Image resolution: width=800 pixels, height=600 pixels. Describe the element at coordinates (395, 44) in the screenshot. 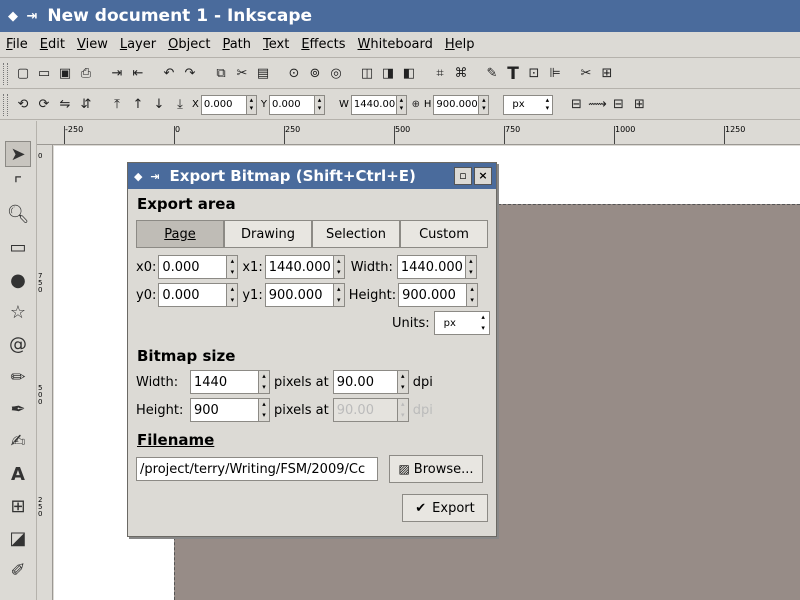

I see `menu-whiteboard: Whiteboard` at that location.